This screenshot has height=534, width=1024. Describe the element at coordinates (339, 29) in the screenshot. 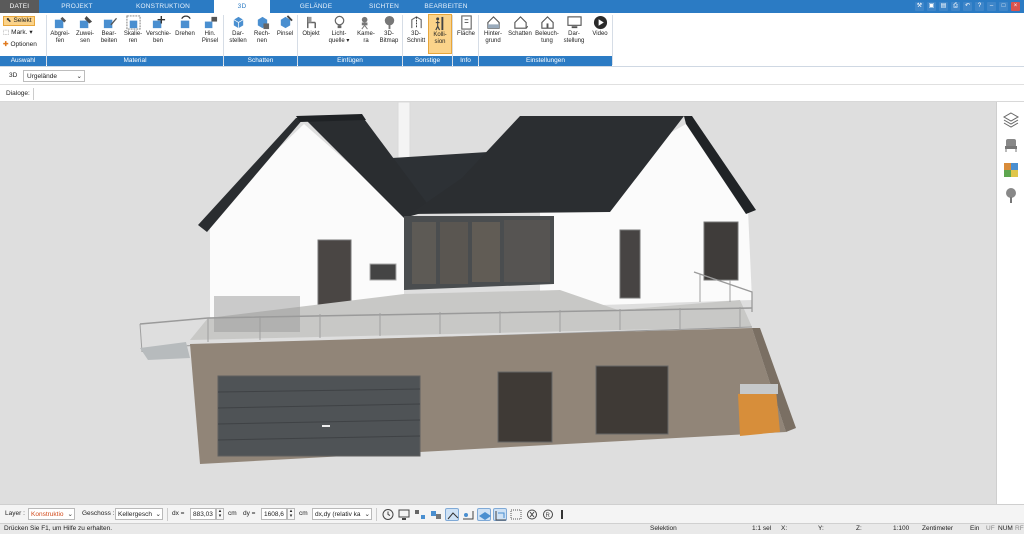

I see `lichtquelle-button: Licht-quelle ▾` at that location.